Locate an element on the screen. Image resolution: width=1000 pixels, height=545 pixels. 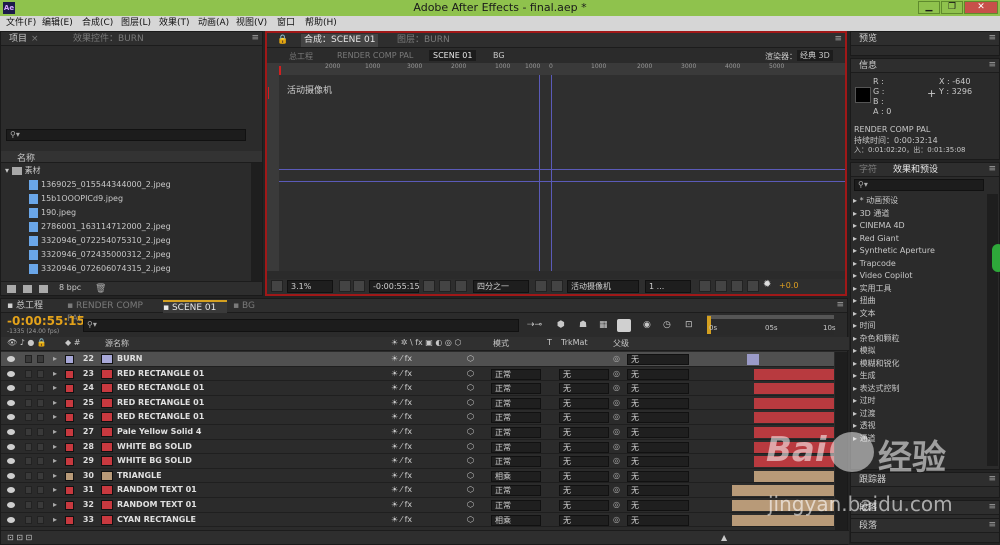
renderer-select: 经典 3D is located at coordinates (815, 55).